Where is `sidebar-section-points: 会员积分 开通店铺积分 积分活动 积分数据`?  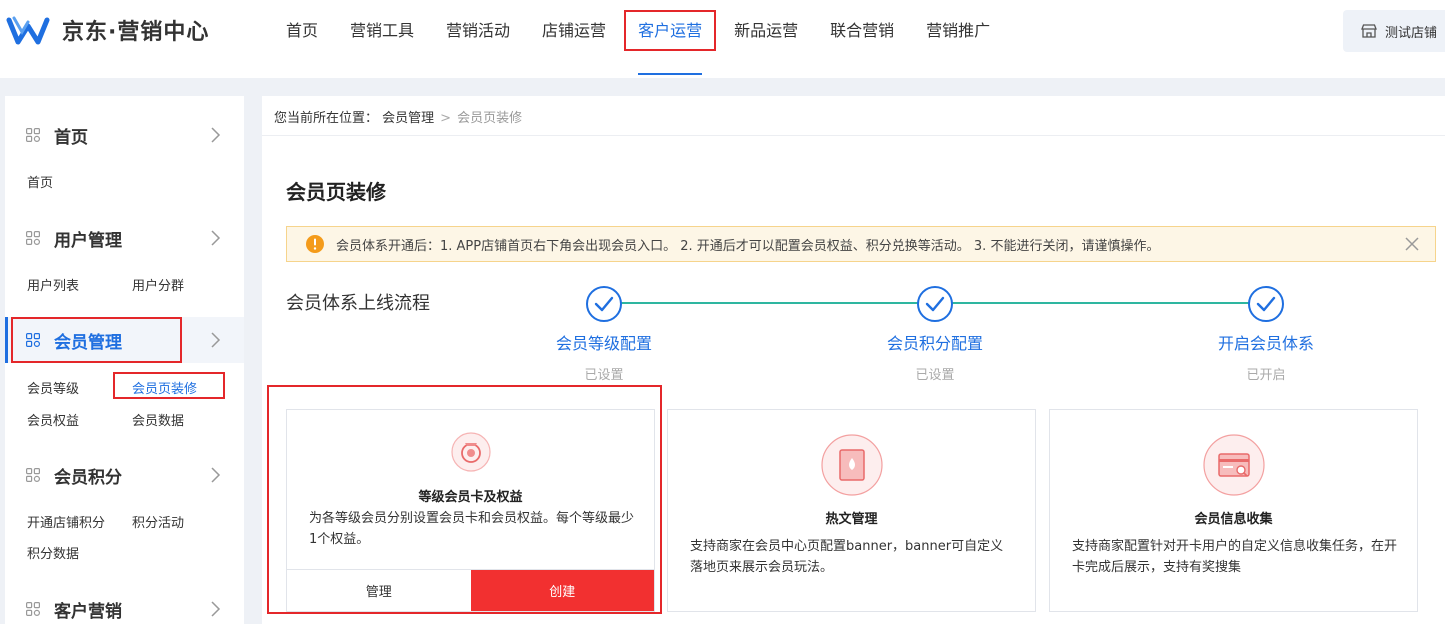
sidebar-section-points: 会员积分 开通店铺积分 积分活动 积分数据 is located at coordinates (124, 507).